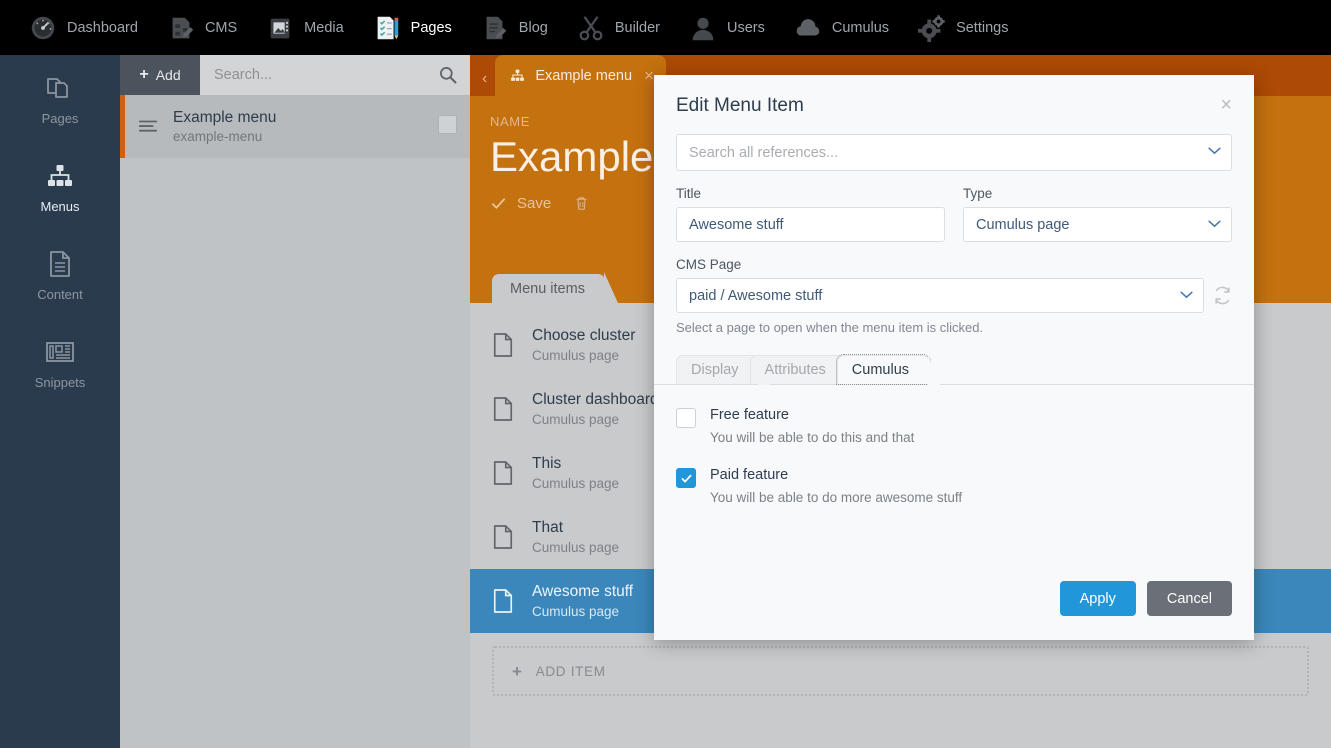 The width and height of the screenshot is (1331, 748). Describe the element at coordinates (148, 126) in the screenshot. I see `menu-lines-icon` at that location.